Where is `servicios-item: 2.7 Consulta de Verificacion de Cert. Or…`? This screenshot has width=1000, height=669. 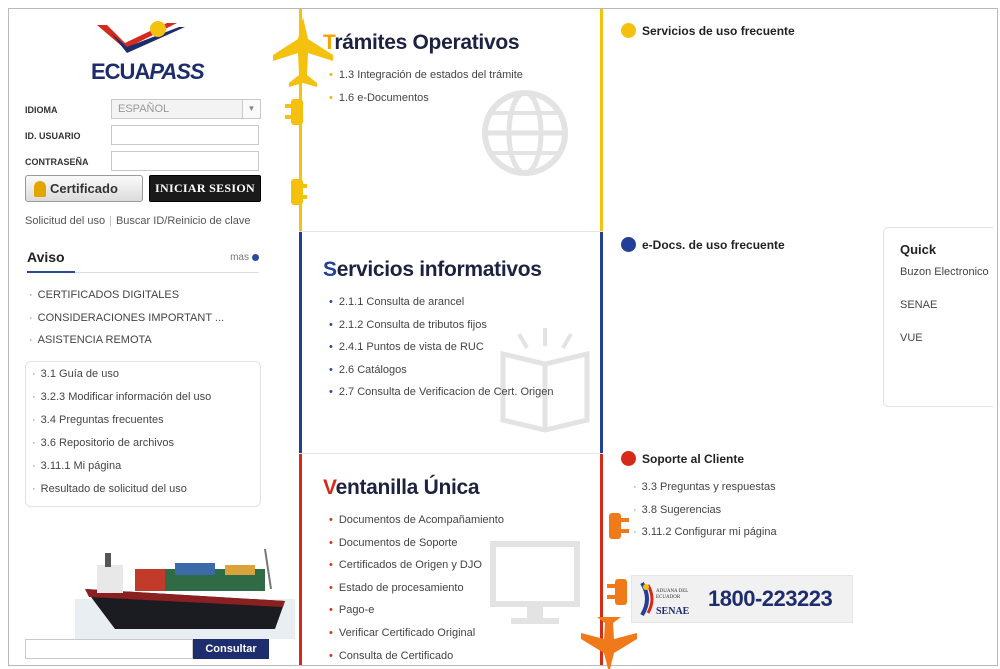
servicios-item: 2.7 Consulta de Verificacion de Cert. Or… is located at coordinates (441, 397).